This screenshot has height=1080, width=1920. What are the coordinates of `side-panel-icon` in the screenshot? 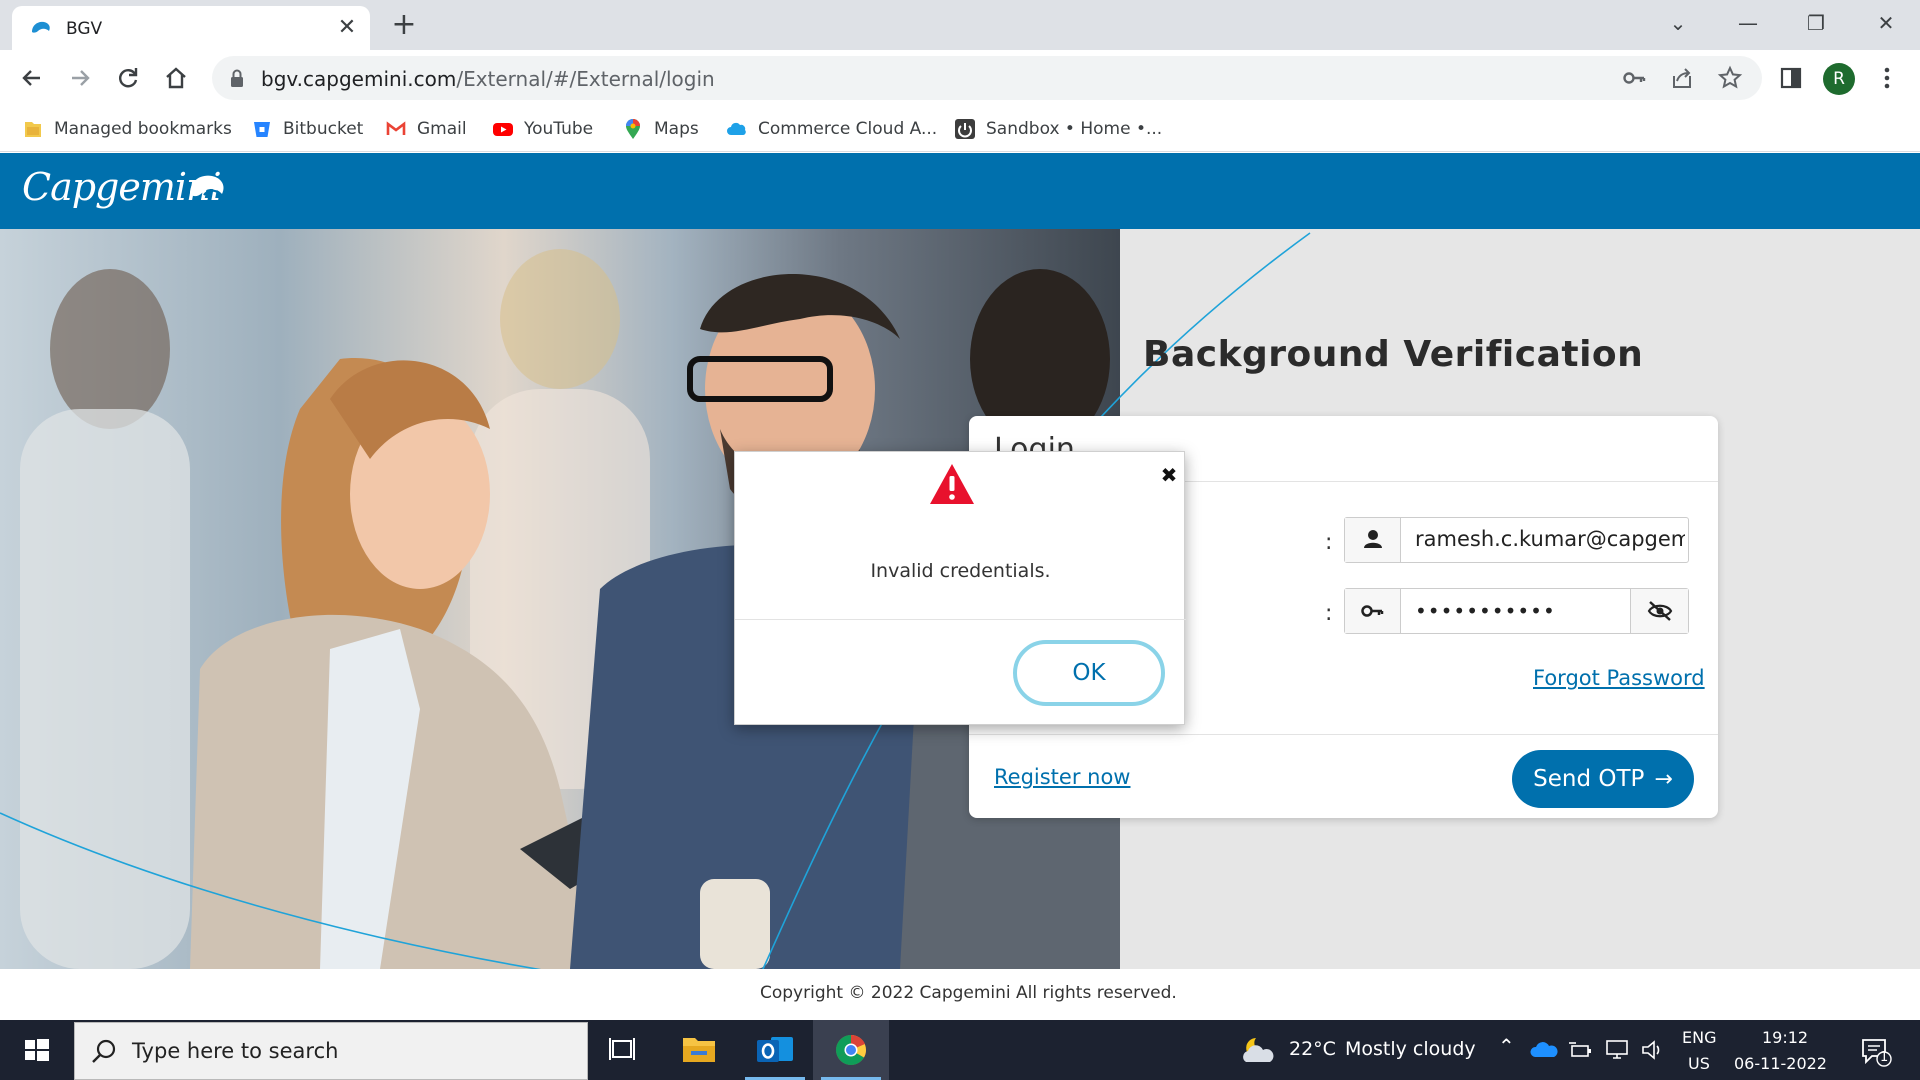 It's located at (1791, 78).